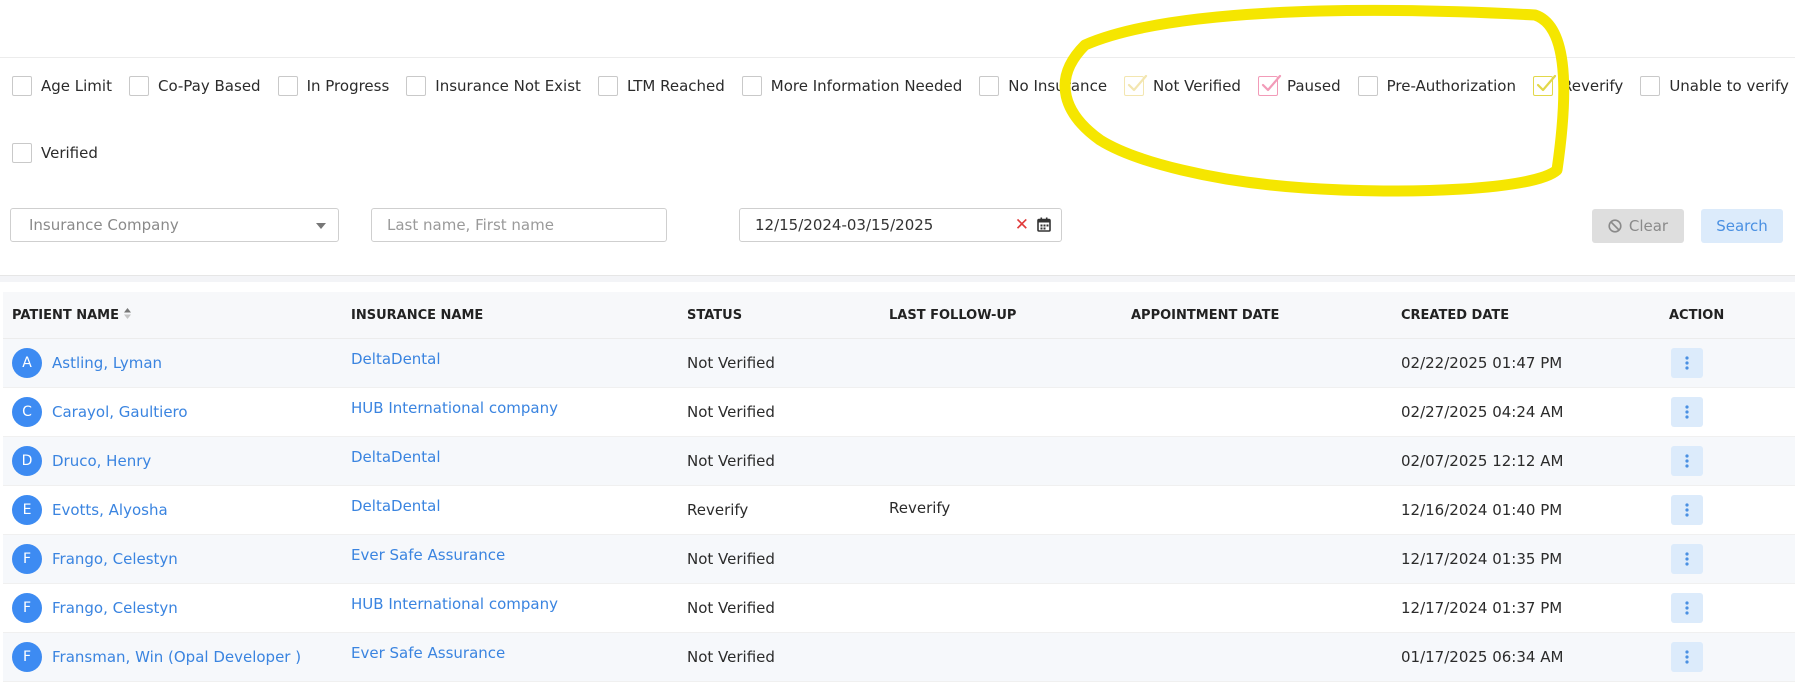 The image size is (1795, 682). I want to click on sort-icon, so click(128, 315).